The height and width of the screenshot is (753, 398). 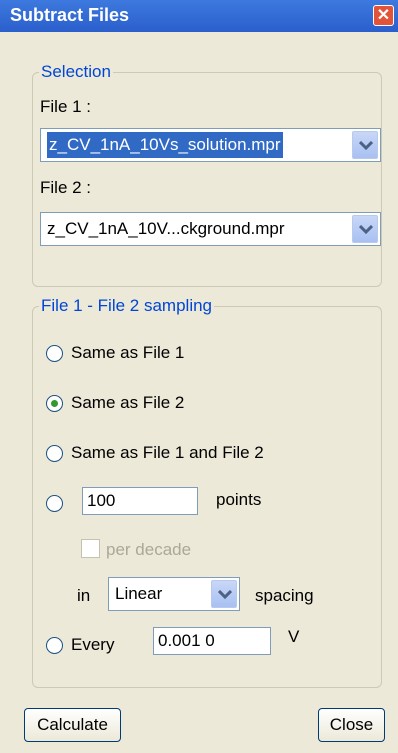 What do you see at coordinates (239, 499) in the screenshot?
I see `points-label: points` at bounding box center [239, 499].